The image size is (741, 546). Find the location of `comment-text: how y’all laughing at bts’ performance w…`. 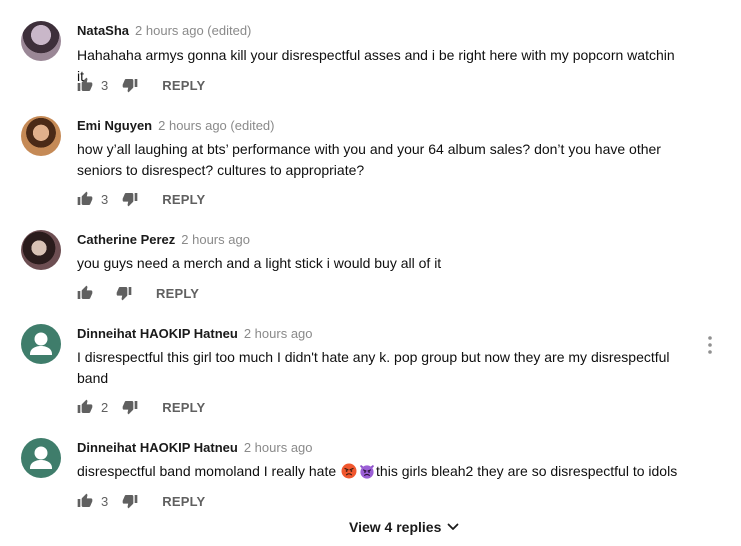

comment-text: how y’all laughing at bts’ performance w… is located at coordinates (369, 159).